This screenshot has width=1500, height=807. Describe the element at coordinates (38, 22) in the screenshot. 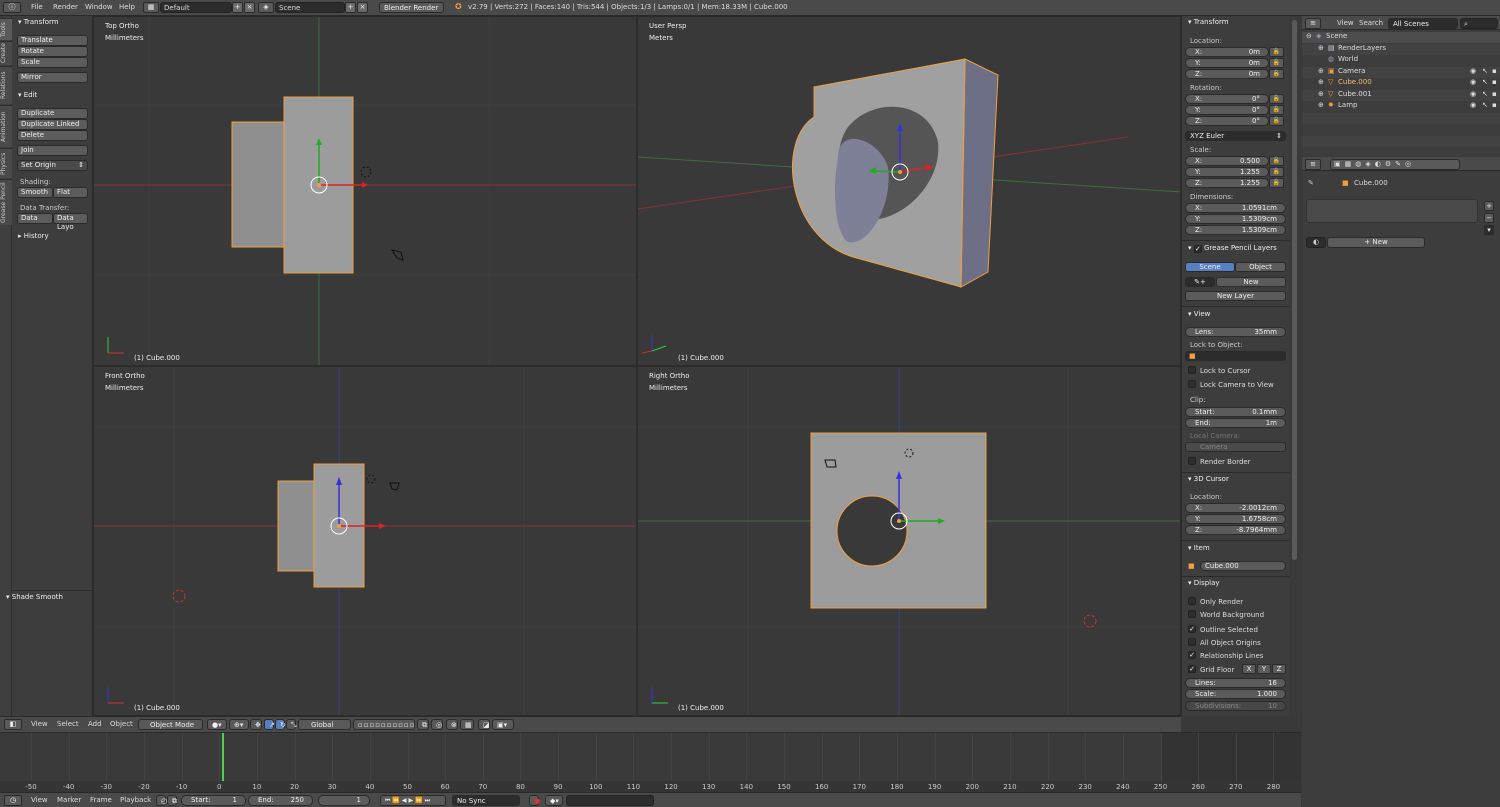

I see `transform-panel-header: ▾ Transform` at that location.